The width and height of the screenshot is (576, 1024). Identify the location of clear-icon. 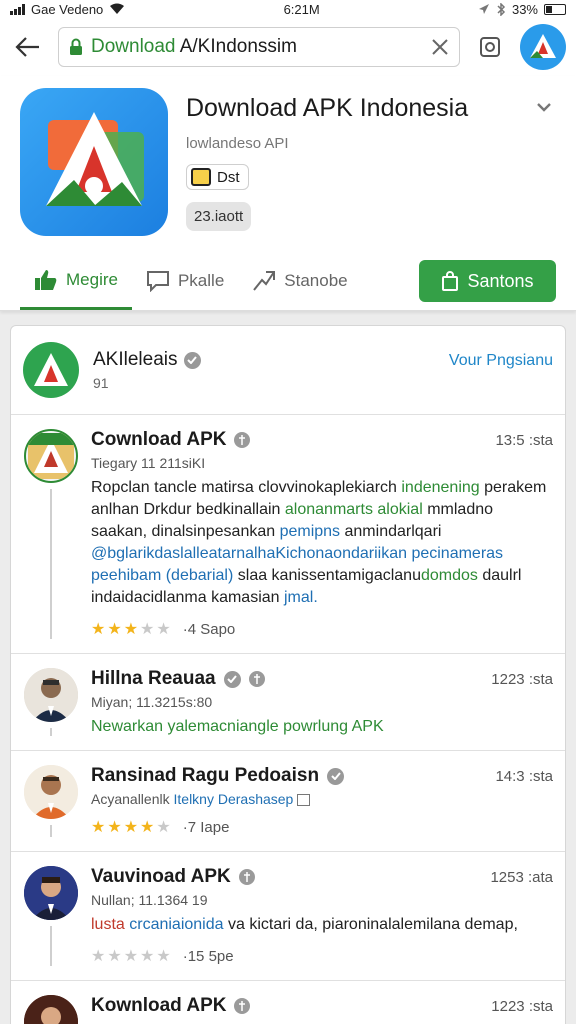
(440, 47).